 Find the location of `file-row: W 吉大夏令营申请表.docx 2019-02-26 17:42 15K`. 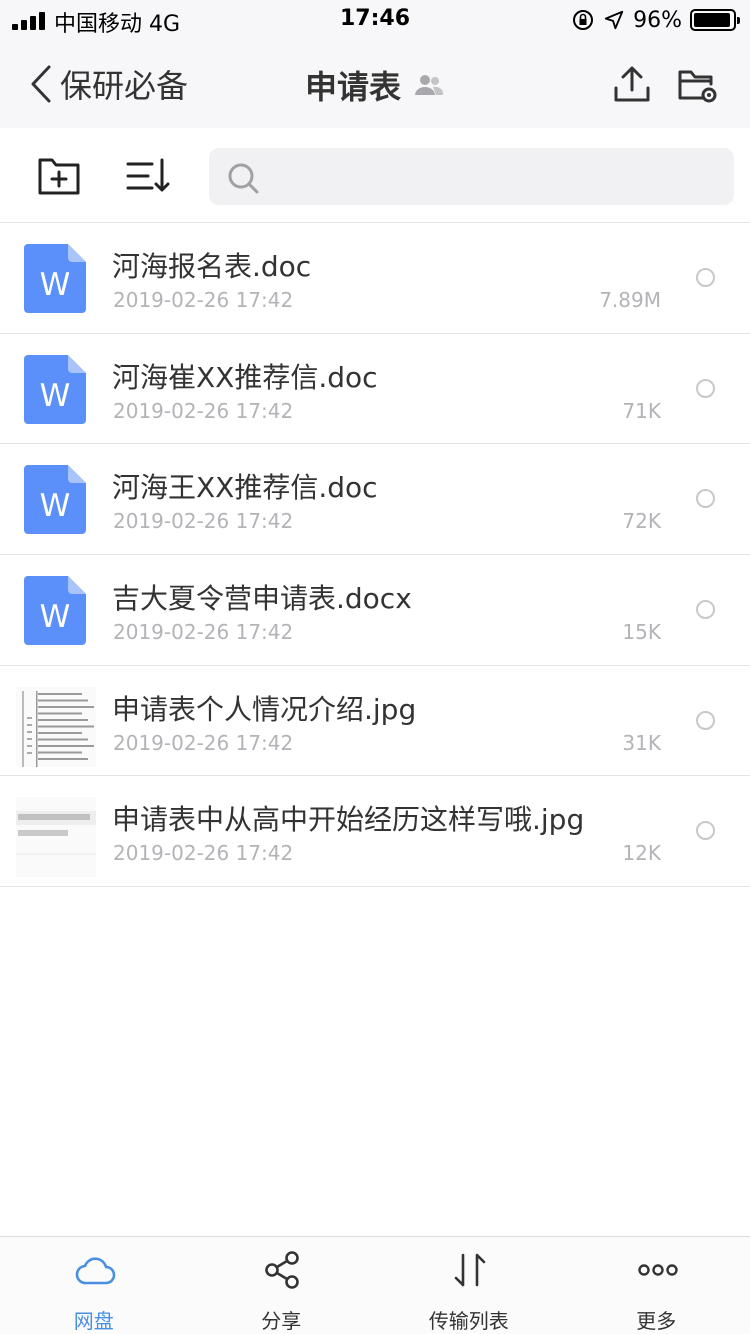

file-row: W 吉大夏令营申请表.docx 2019-02-26 17:42 15K is located at coordinates (375, 610).